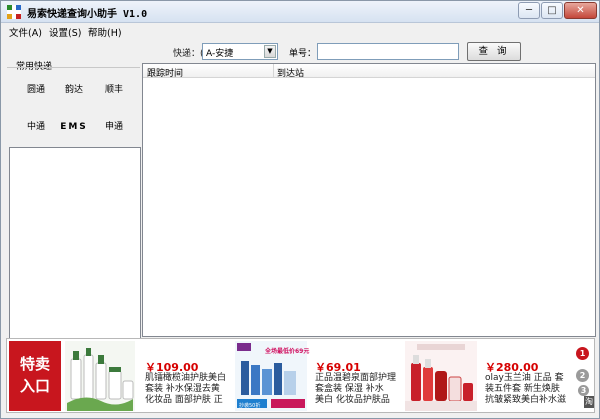 This screenshot has height=419, width=600. I want to click on ad-1-desc-line: 肌镭橄榄油护肤美白, so click(186, 378).